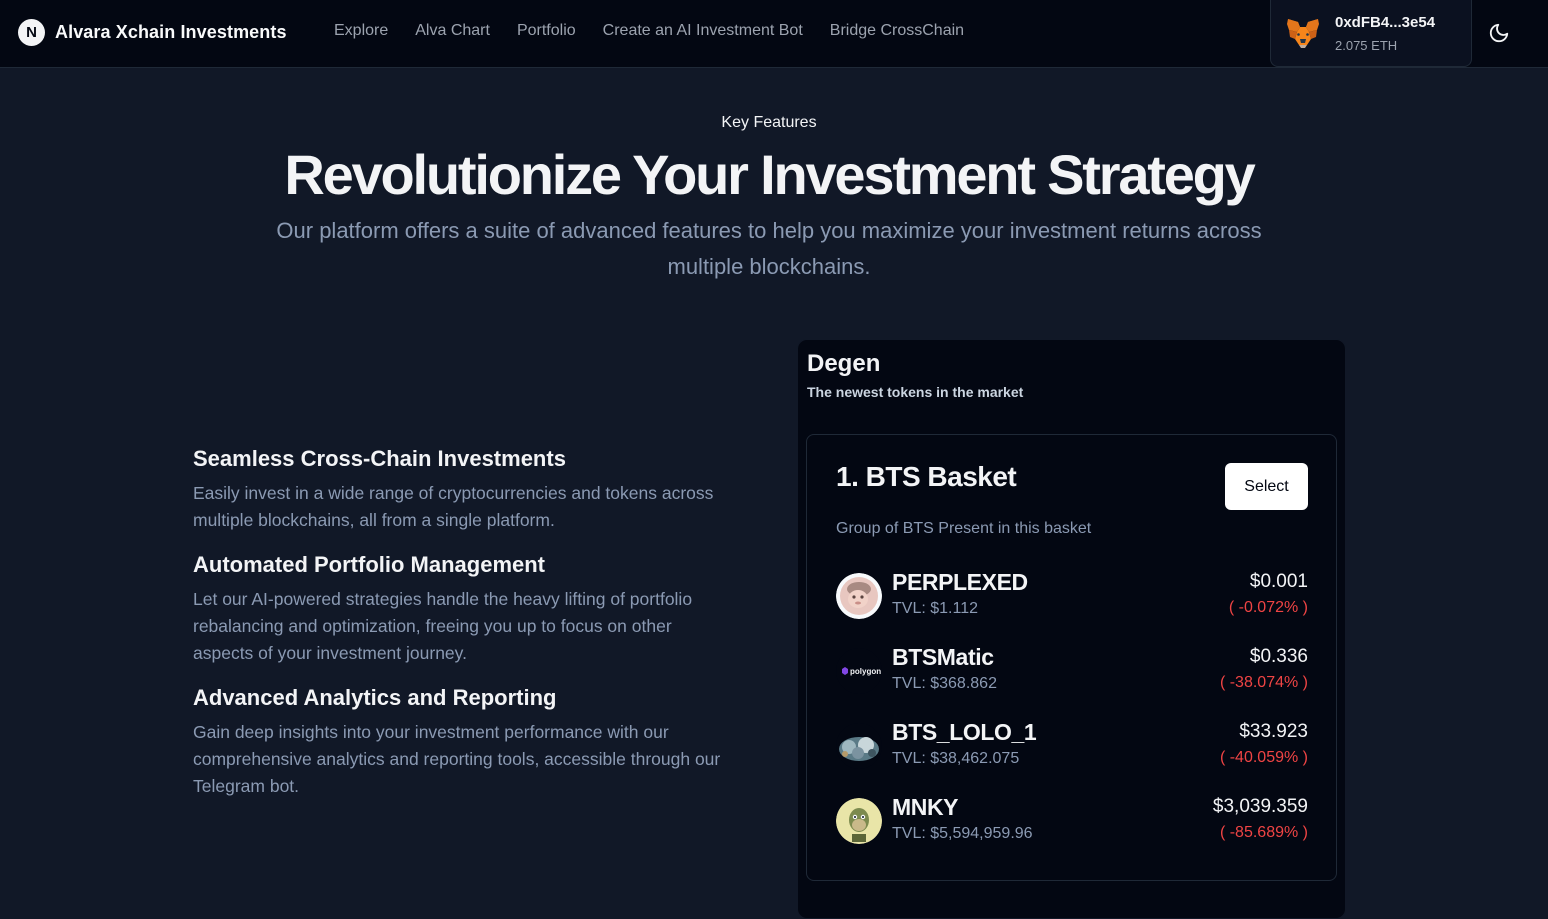  What do you see at coordinates (361, 31) in the screenshot?
I see `nav-link-explore: Explore` at bounding box center [361, 31].